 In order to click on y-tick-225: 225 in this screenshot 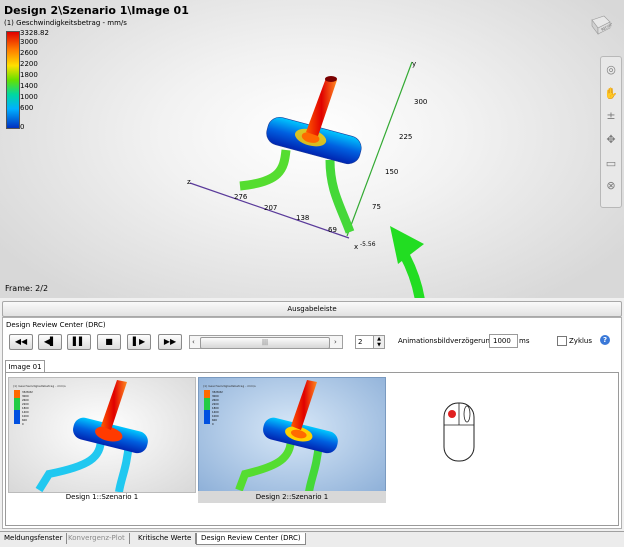, I will do `click(405, 137)`.